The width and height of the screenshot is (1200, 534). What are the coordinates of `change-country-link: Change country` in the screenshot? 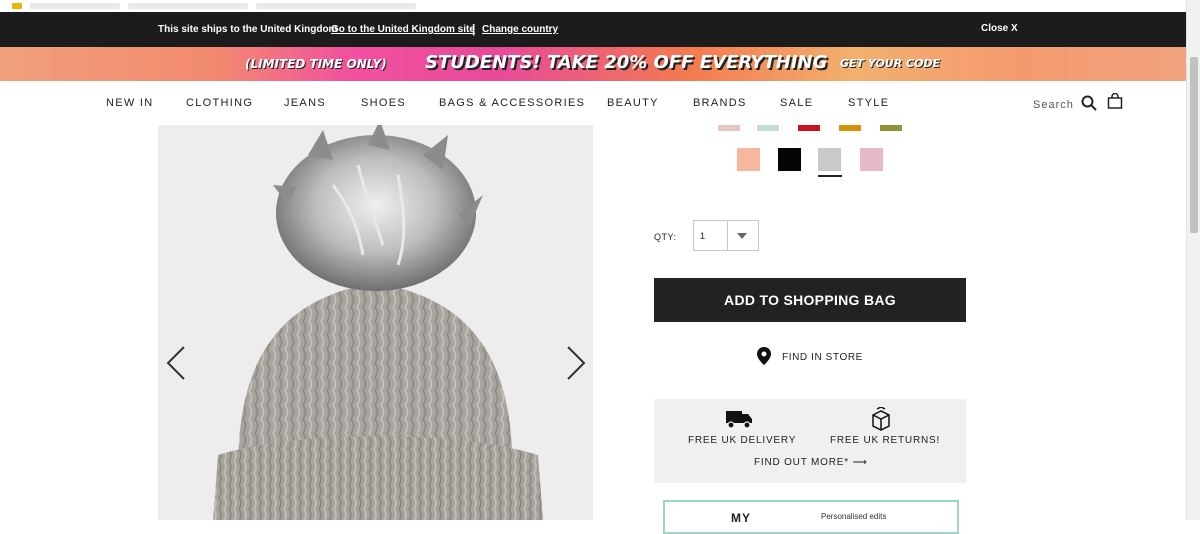 It's located at (520, 29).